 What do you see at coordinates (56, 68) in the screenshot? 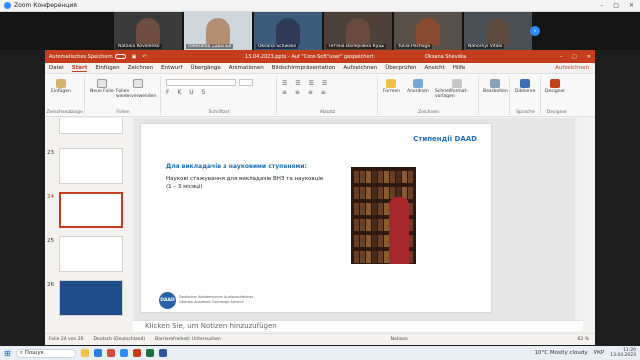
I see `tab-datei: Datei` at bounding box center [56, 68].